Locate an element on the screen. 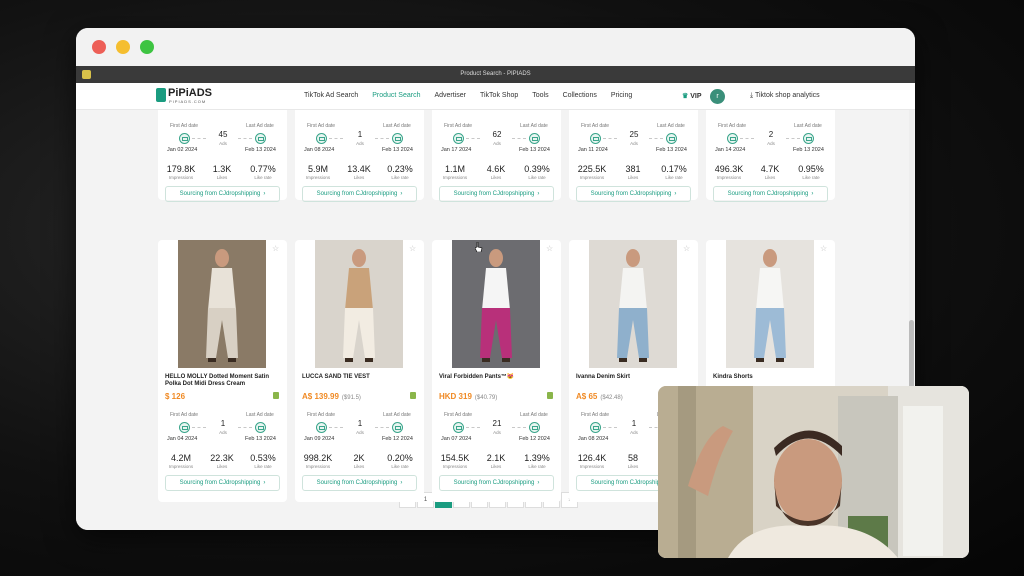 The width and height of the screenshot is (1024, 576). ads-count: 2 is located at coordinates (771, 134).